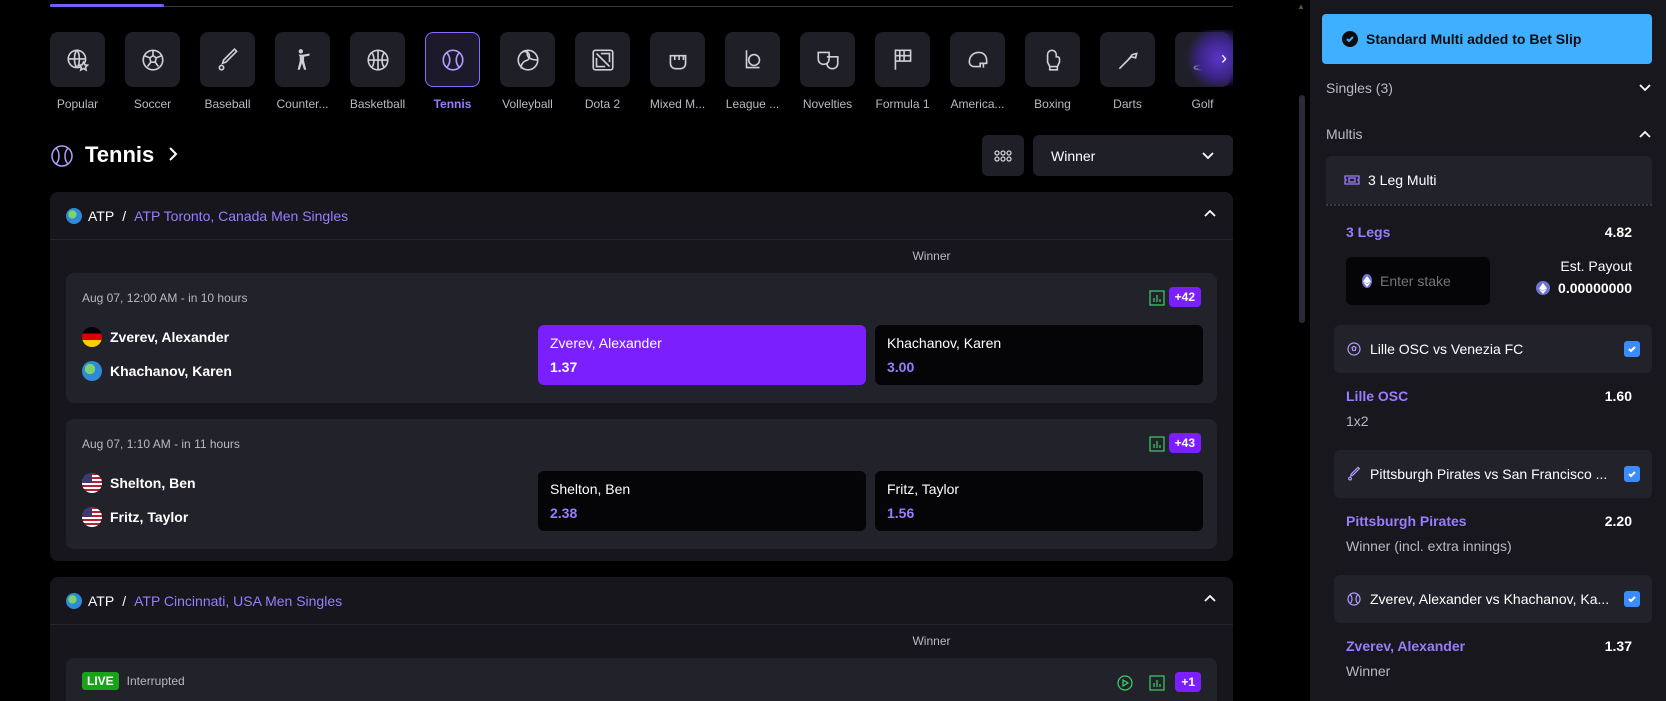 Image resolution: width=1666 pixels, height=701 pixels. What do you see at coordinates (1184, 443) in the screenshot?
I see `more-markets-badge: +43` at bounding box center [1184, 443].